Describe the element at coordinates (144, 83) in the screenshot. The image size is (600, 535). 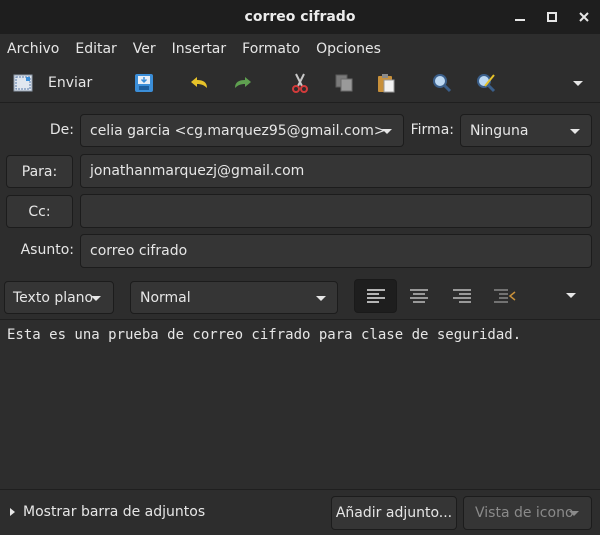
I see `save-icon` at that location.